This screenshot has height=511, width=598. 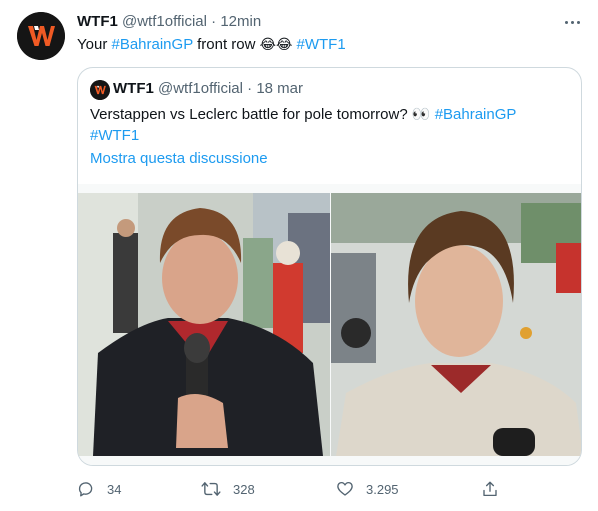 I want to click on quoted-author-name: WTF1, so click(x=133, y=88).